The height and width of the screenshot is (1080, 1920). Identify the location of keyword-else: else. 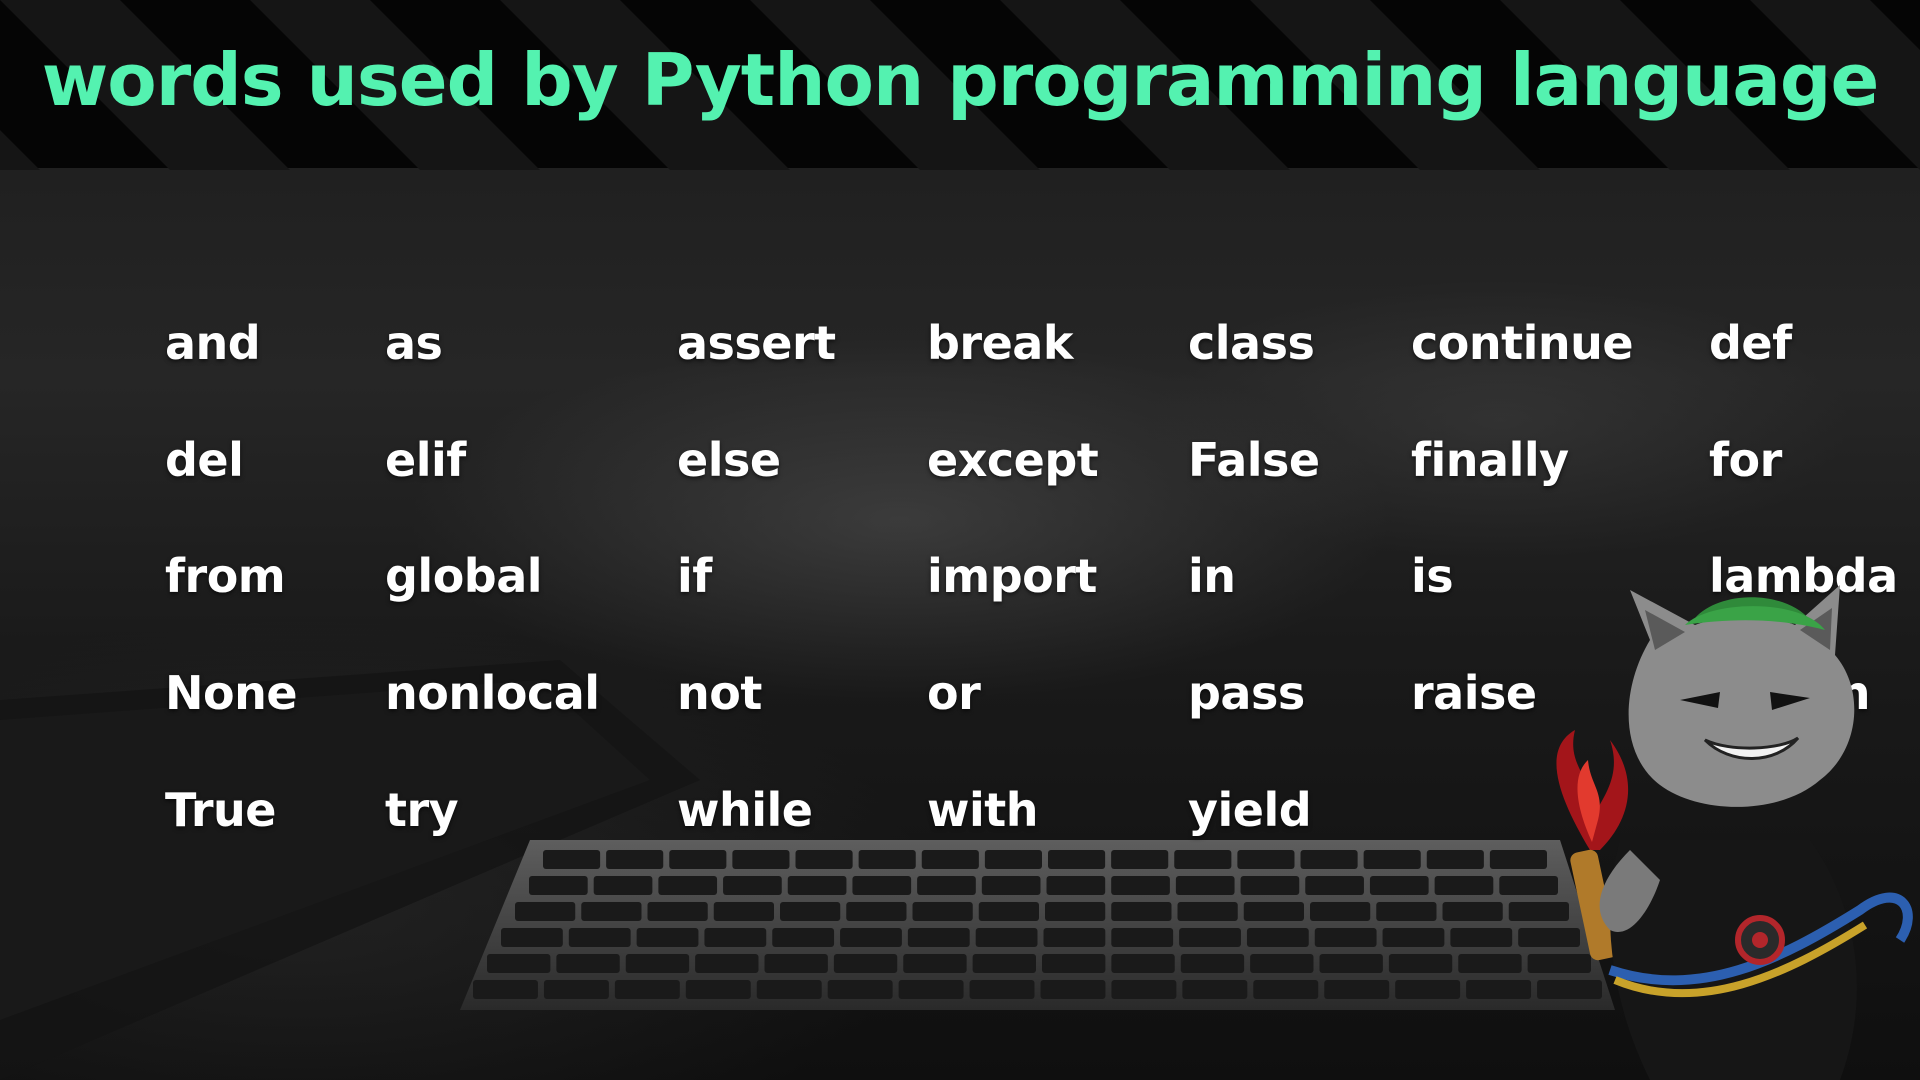
(729, 460).